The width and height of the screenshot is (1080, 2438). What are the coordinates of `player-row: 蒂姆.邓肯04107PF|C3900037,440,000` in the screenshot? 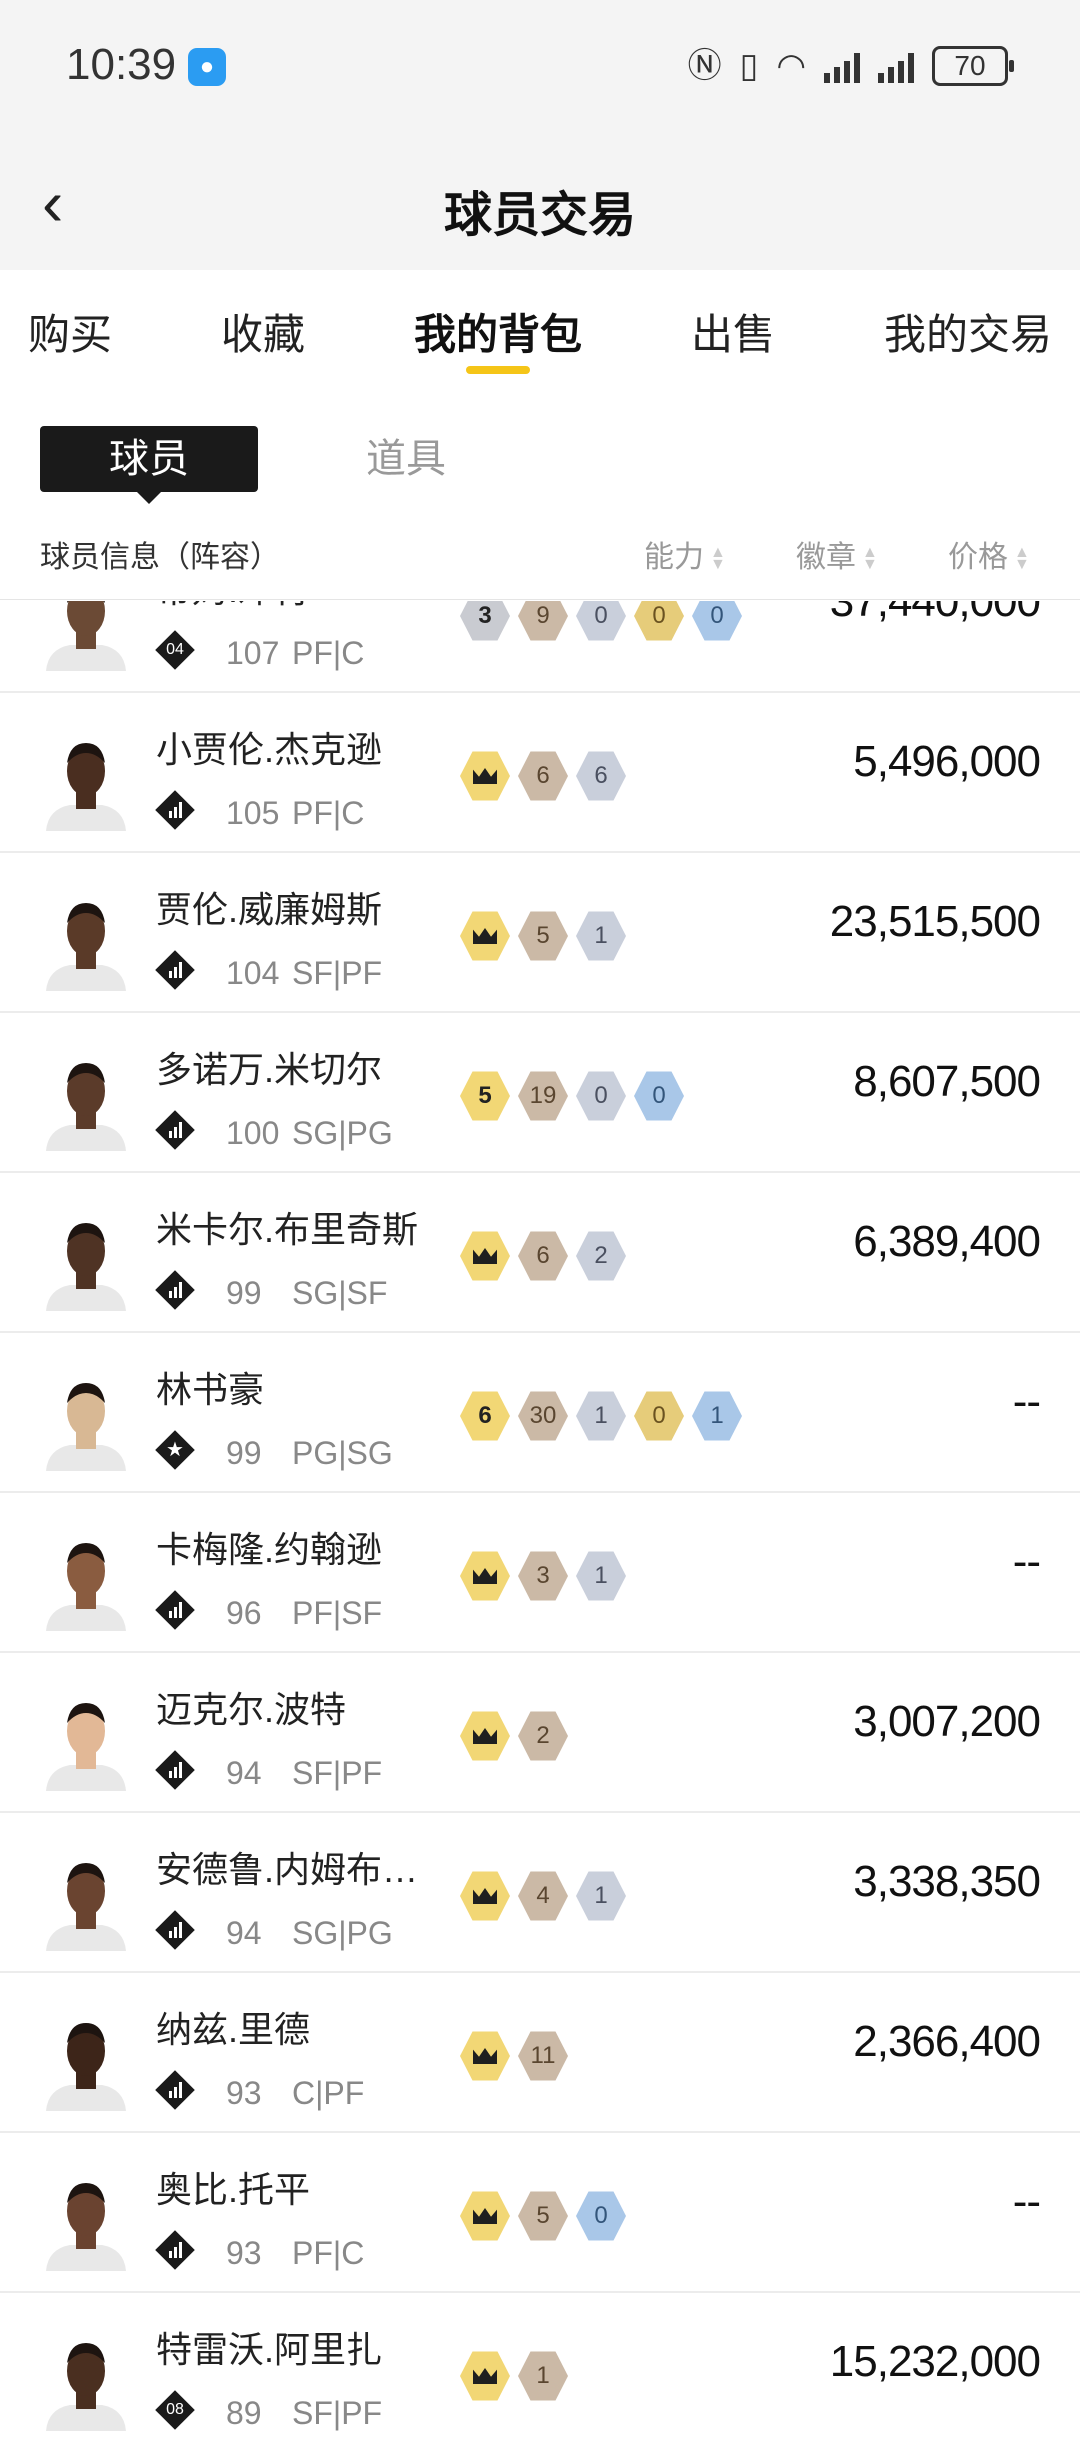 It's located at (540, 647).